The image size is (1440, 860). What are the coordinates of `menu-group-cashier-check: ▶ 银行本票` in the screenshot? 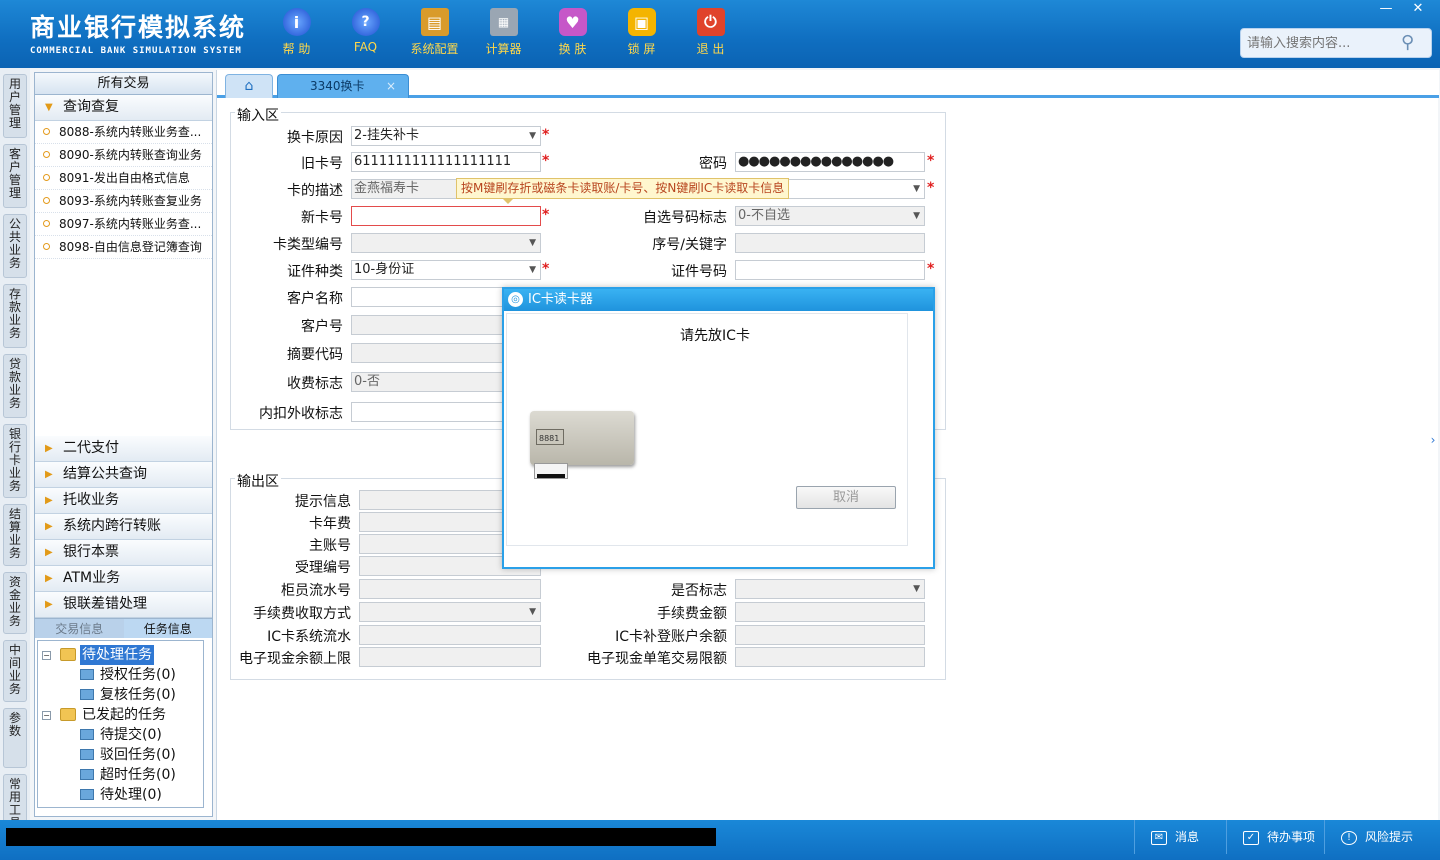 It's located at (123, 553).